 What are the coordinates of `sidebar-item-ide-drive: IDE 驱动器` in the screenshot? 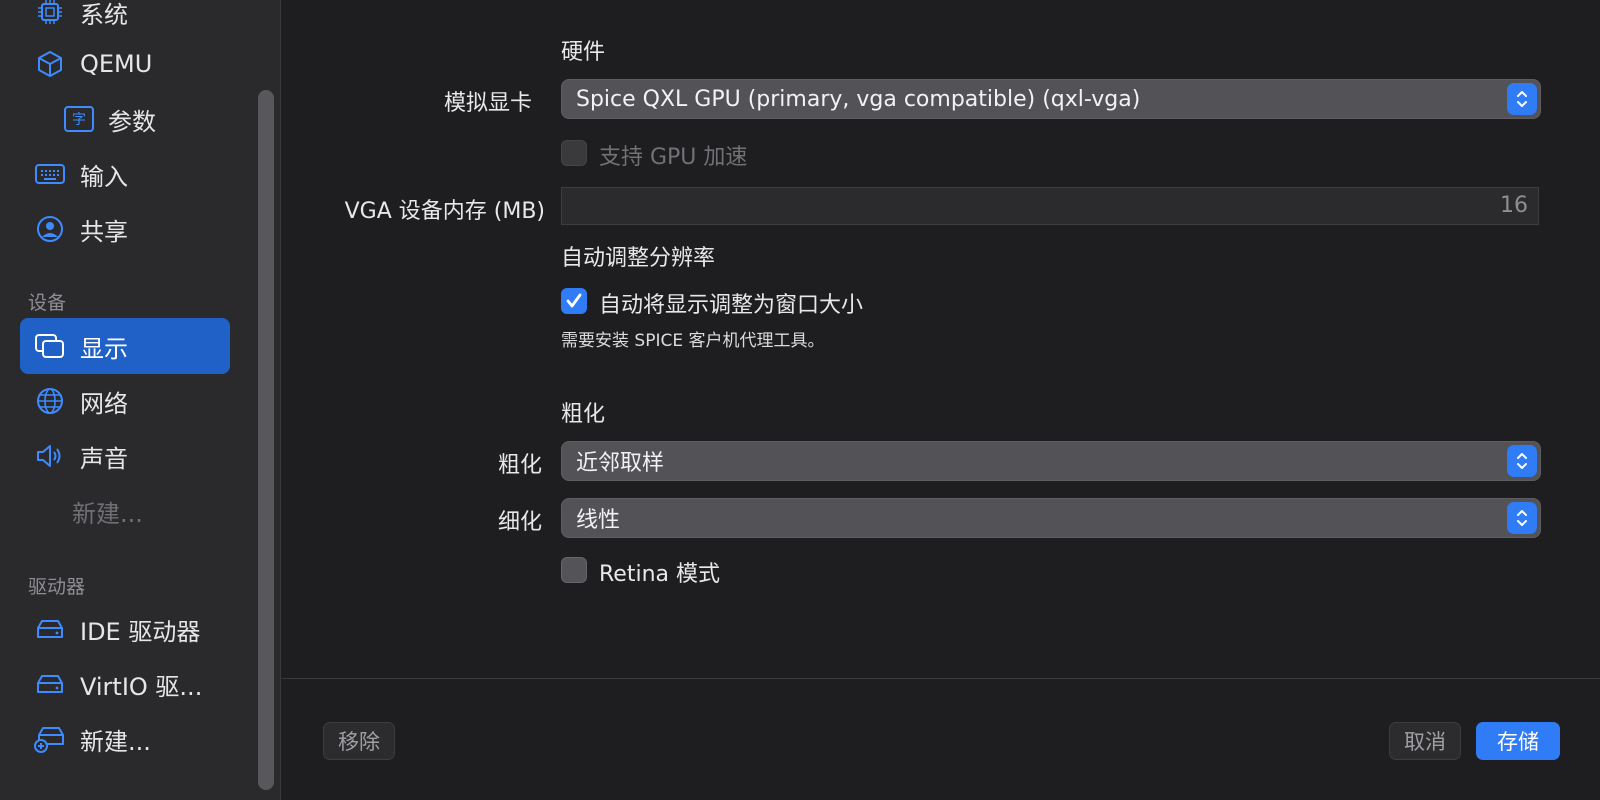 It's located at (125, 629).